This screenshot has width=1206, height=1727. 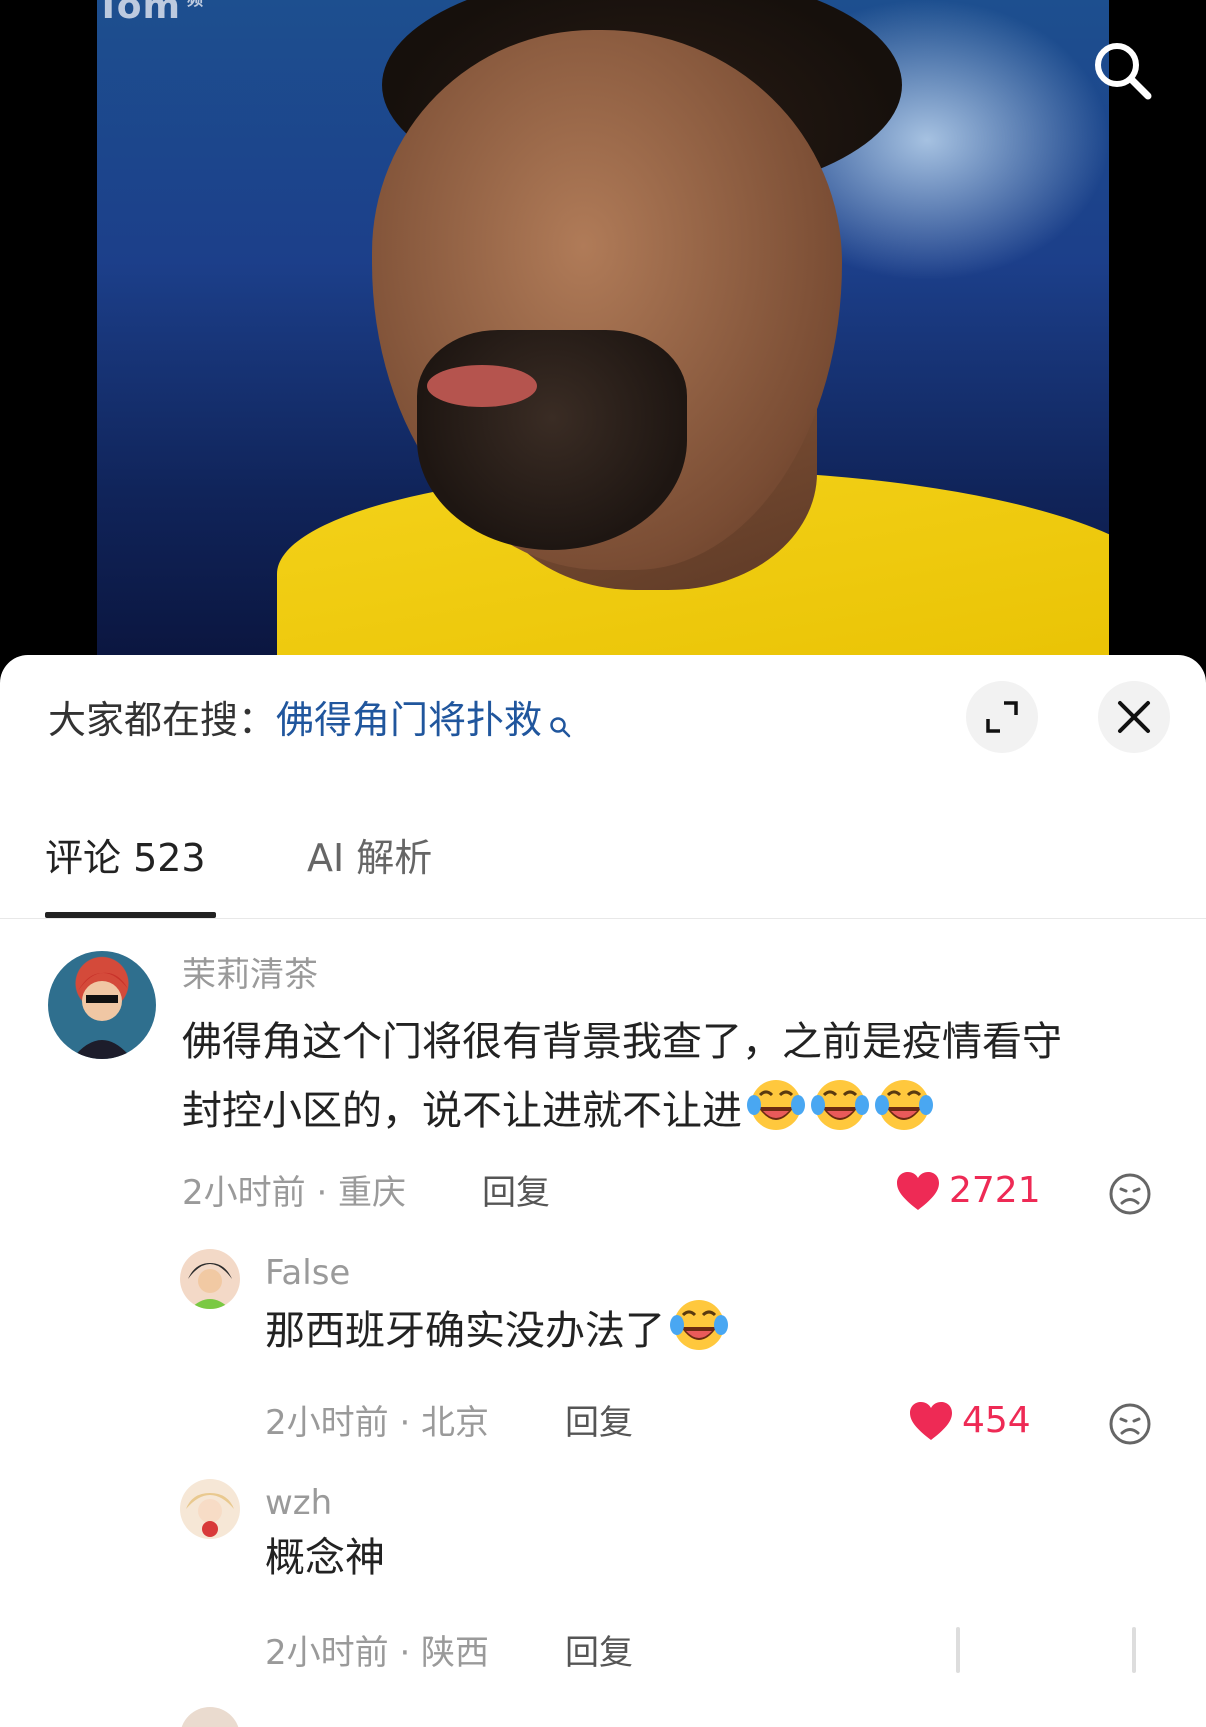 What do you see at coordinates (603, 918) in the screenshot?
I see `tabs-divider` at bounding box center [603, 918].